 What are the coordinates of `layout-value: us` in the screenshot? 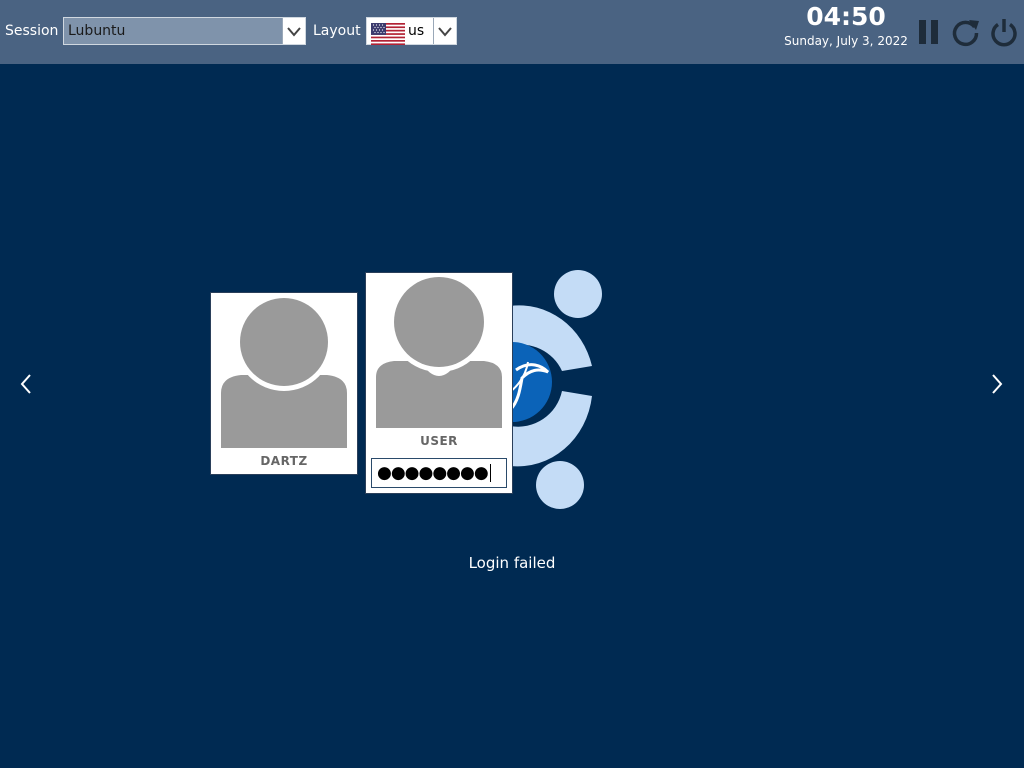 It's located at (416, 31).